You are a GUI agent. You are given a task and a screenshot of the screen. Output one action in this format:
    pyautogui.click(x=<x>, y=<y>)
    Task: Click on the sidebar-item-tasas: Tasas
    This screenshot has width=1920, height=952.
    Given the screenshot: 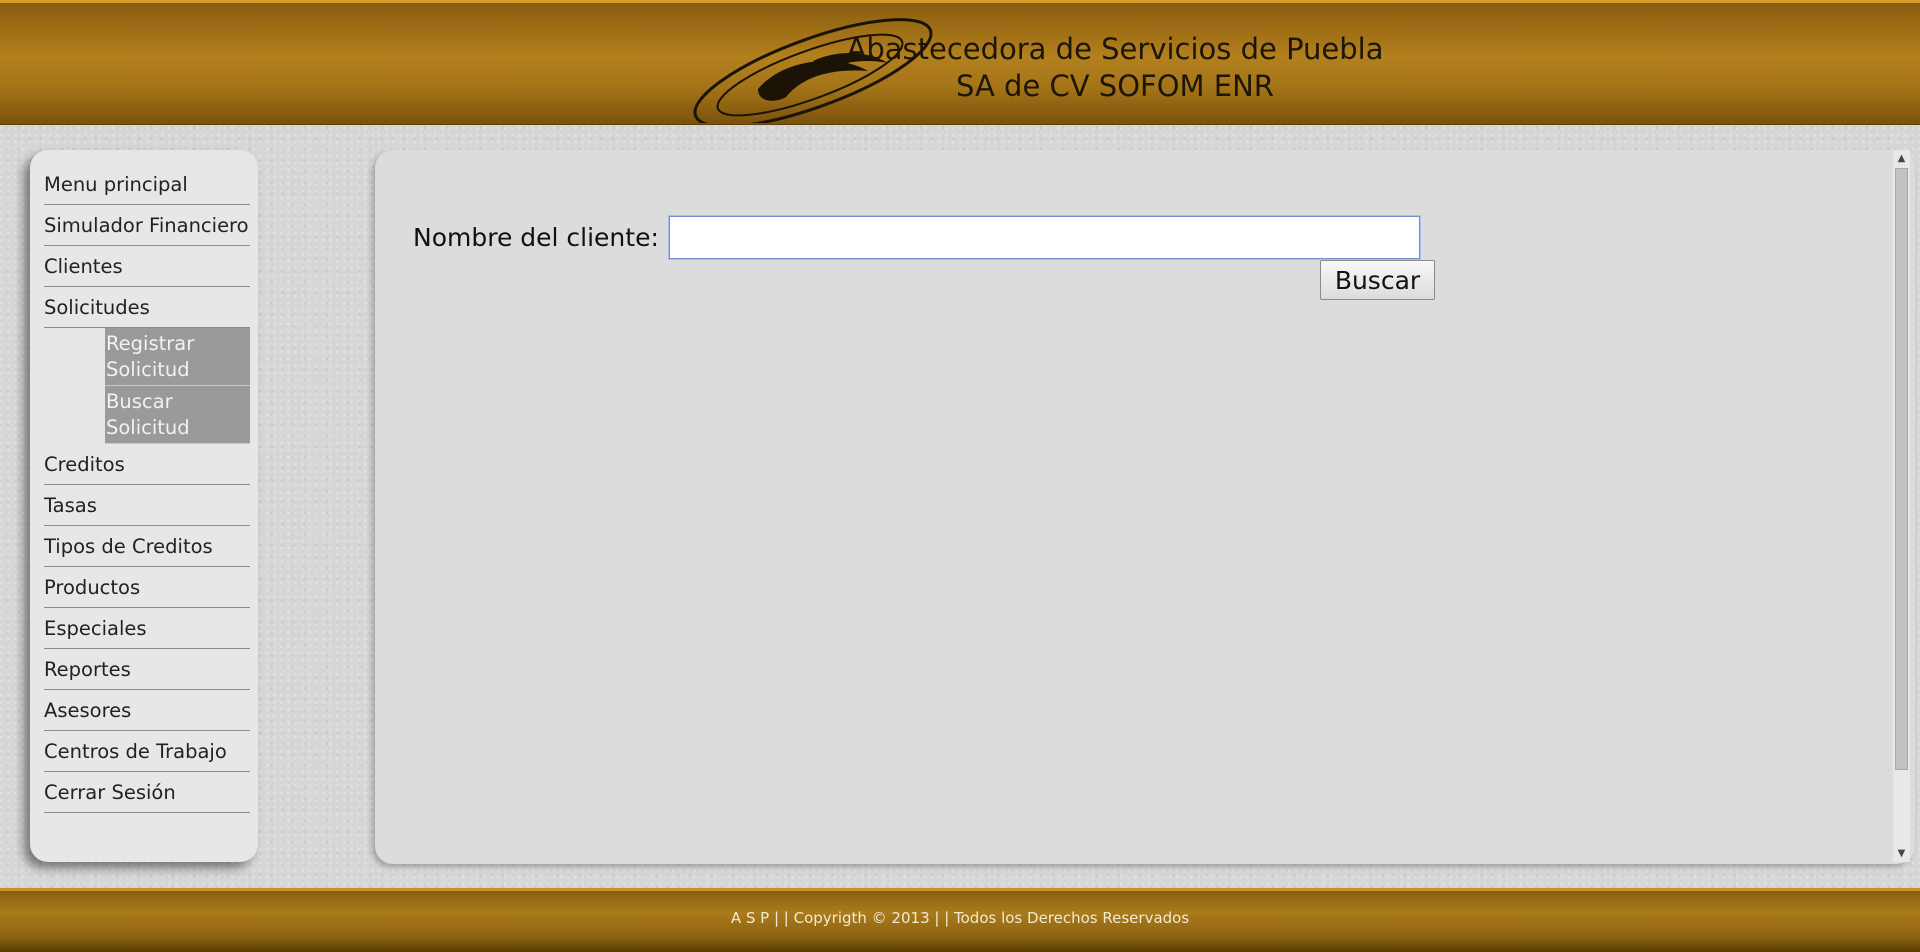 What is the action you would take?
    pyautogui.click(x=147, y=505)
    